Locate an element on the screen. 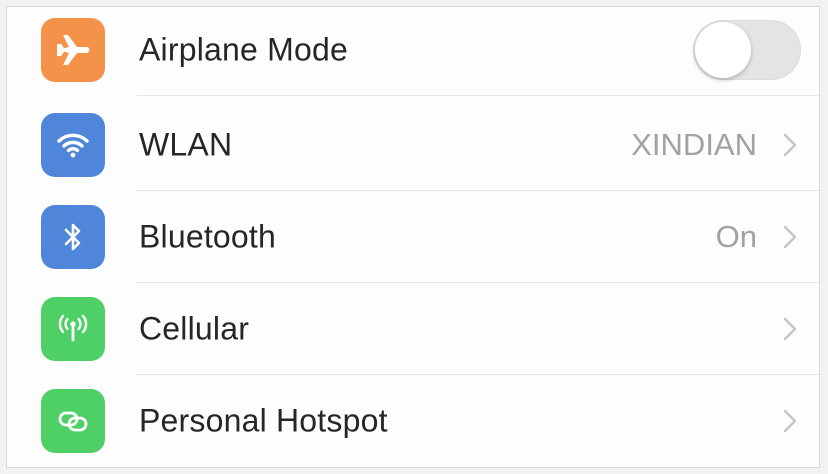  airplane-mode-label: Airplane Mode is located at coordinates (243, 49).